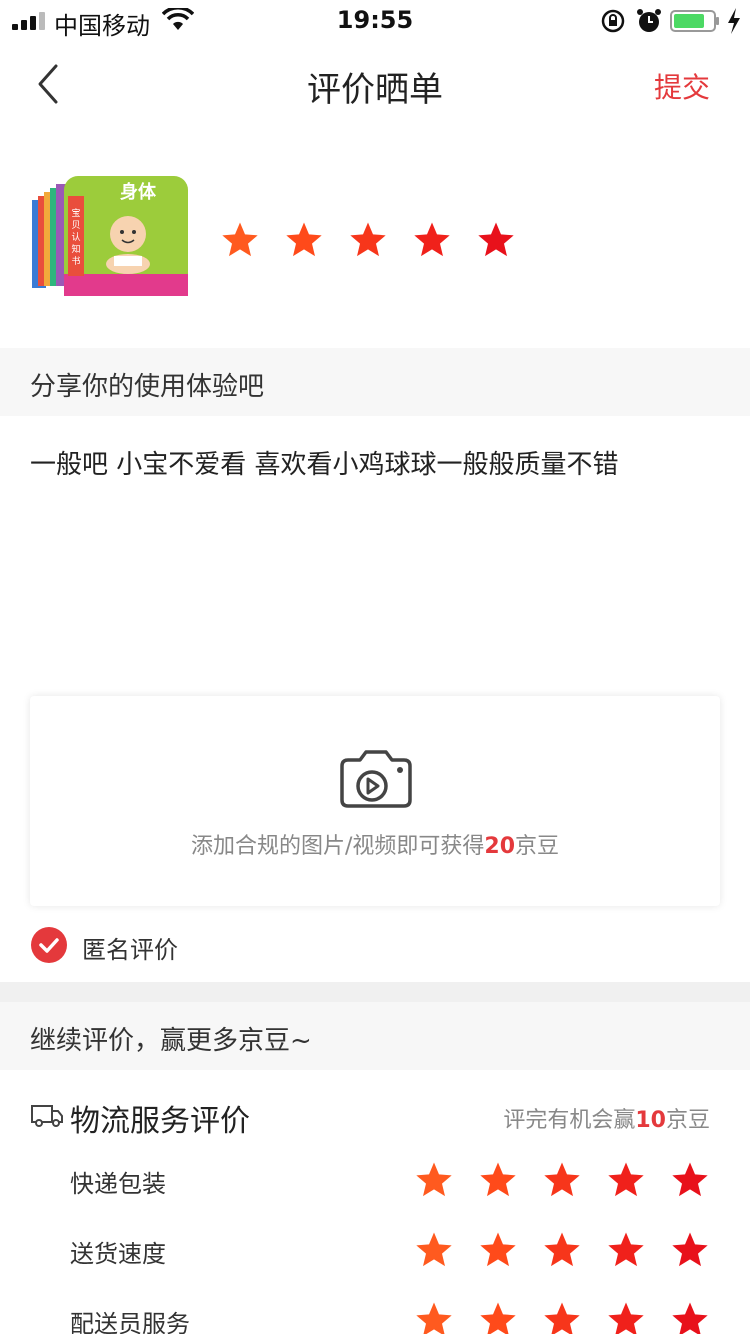 The image size is (750, 1334). What do you see at coordinates (734, 21) in the screenshot?
I see `charging-icon` at bounding box center [734, 21].